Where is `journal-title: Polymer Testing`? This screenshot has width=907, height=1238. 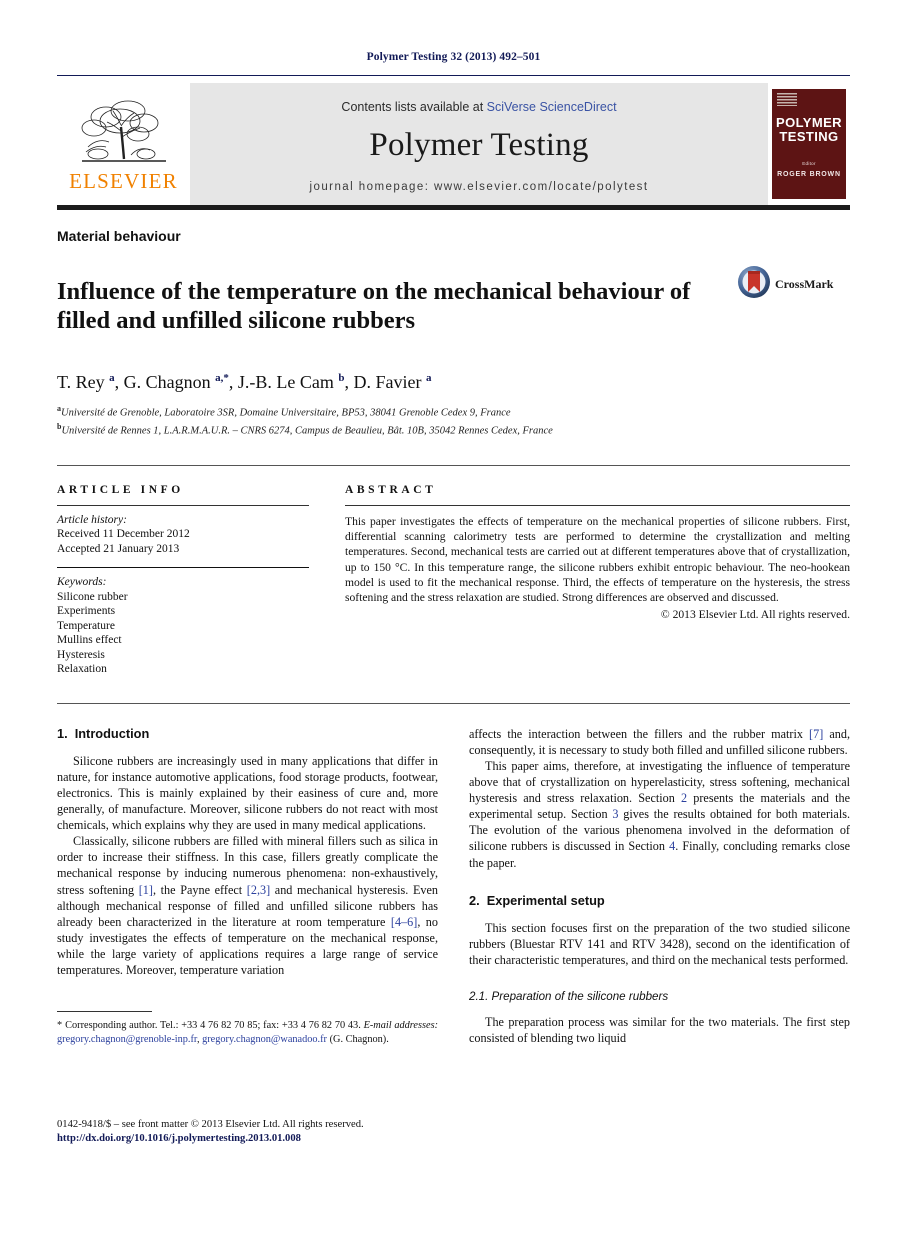
journal-title: Polymer Testing is located at coordinates (479, 144).